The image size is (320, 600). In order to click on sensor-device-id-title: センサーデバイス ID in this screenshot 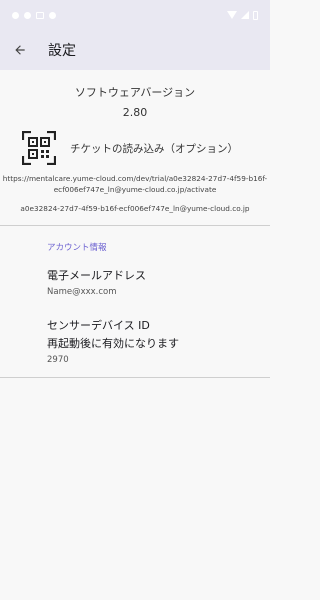, I will do `click(98, 325)`.